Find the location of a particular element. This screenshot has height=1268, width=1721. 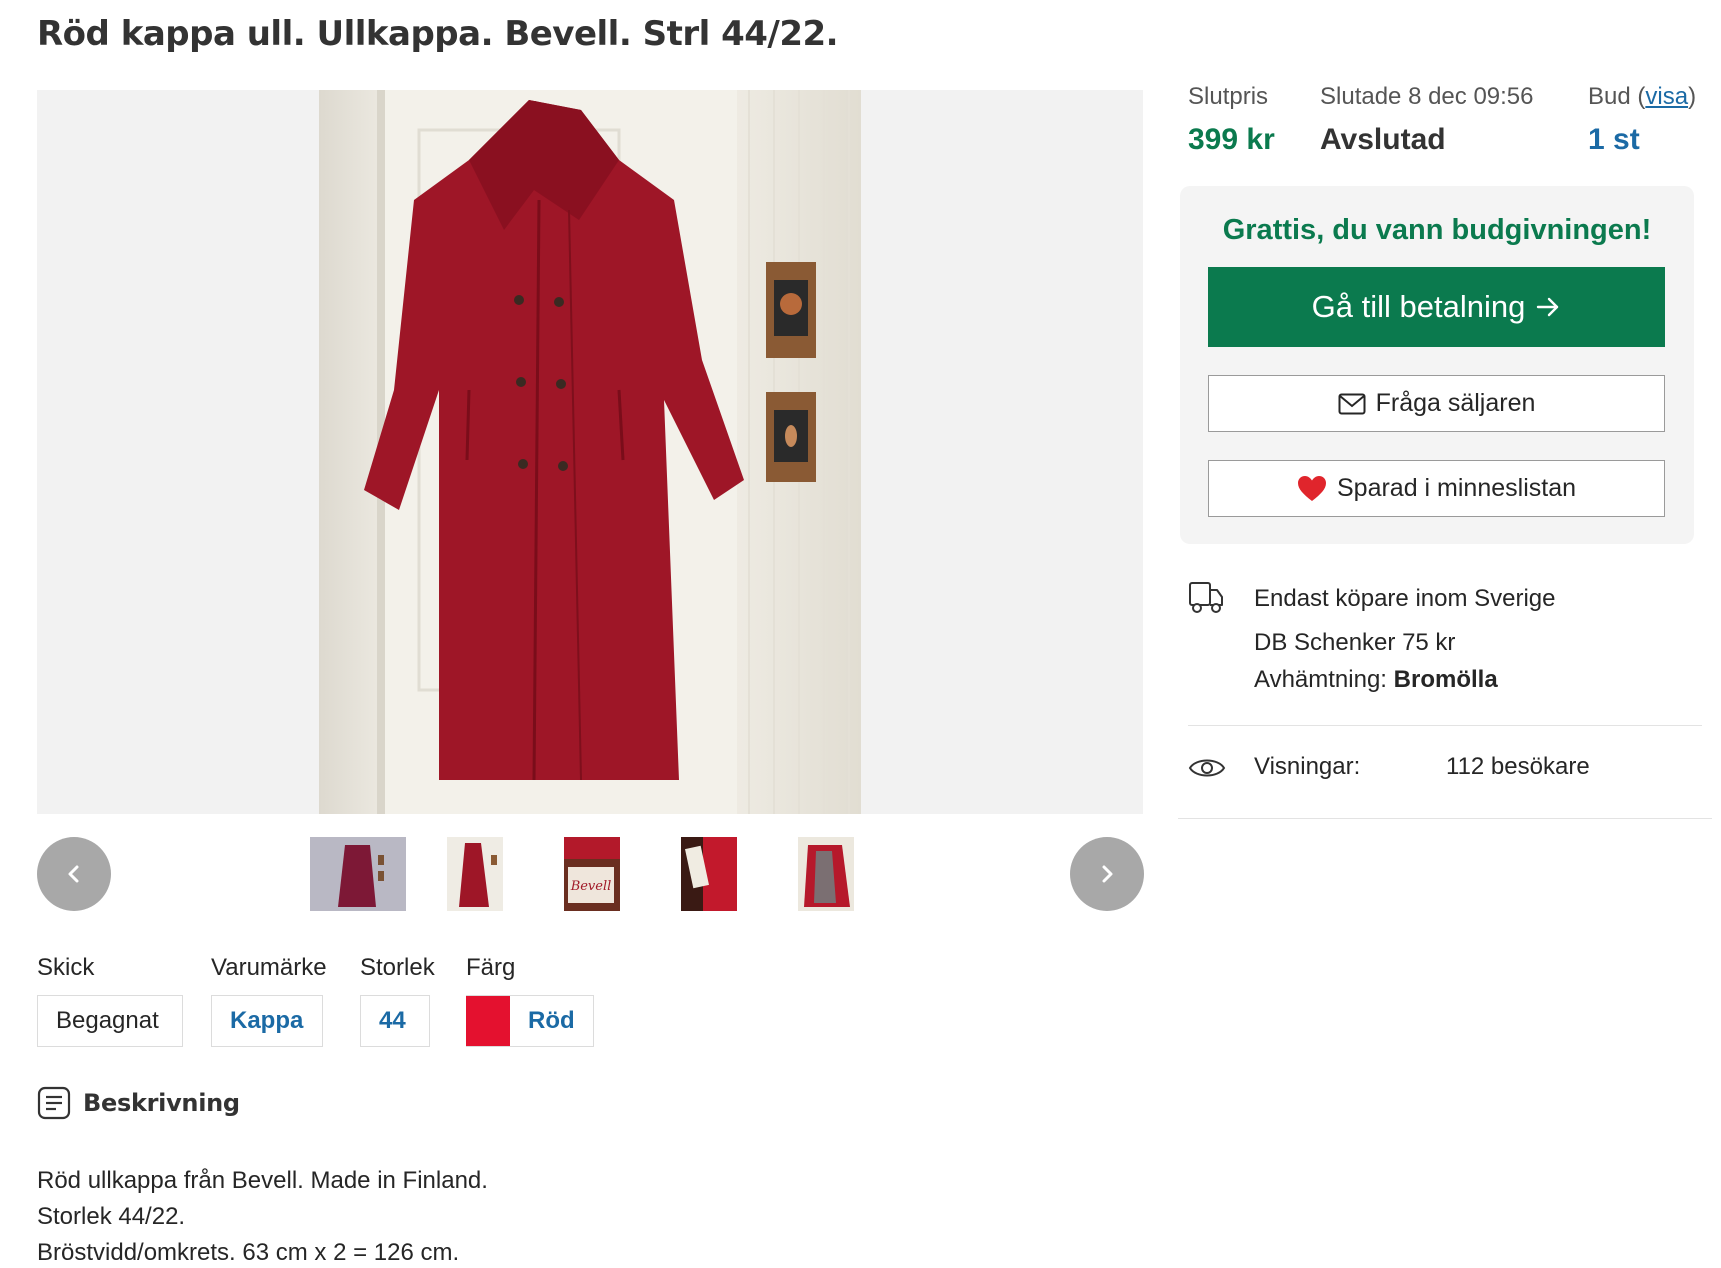

size-tag: 44 is located at coordinates (395, 1021).